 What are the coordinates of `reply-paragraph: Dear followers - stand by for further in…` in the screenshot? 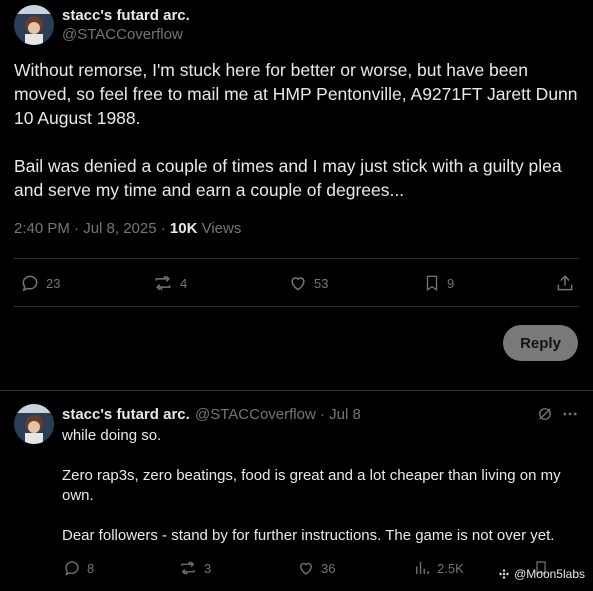 It's located at (308, 535).